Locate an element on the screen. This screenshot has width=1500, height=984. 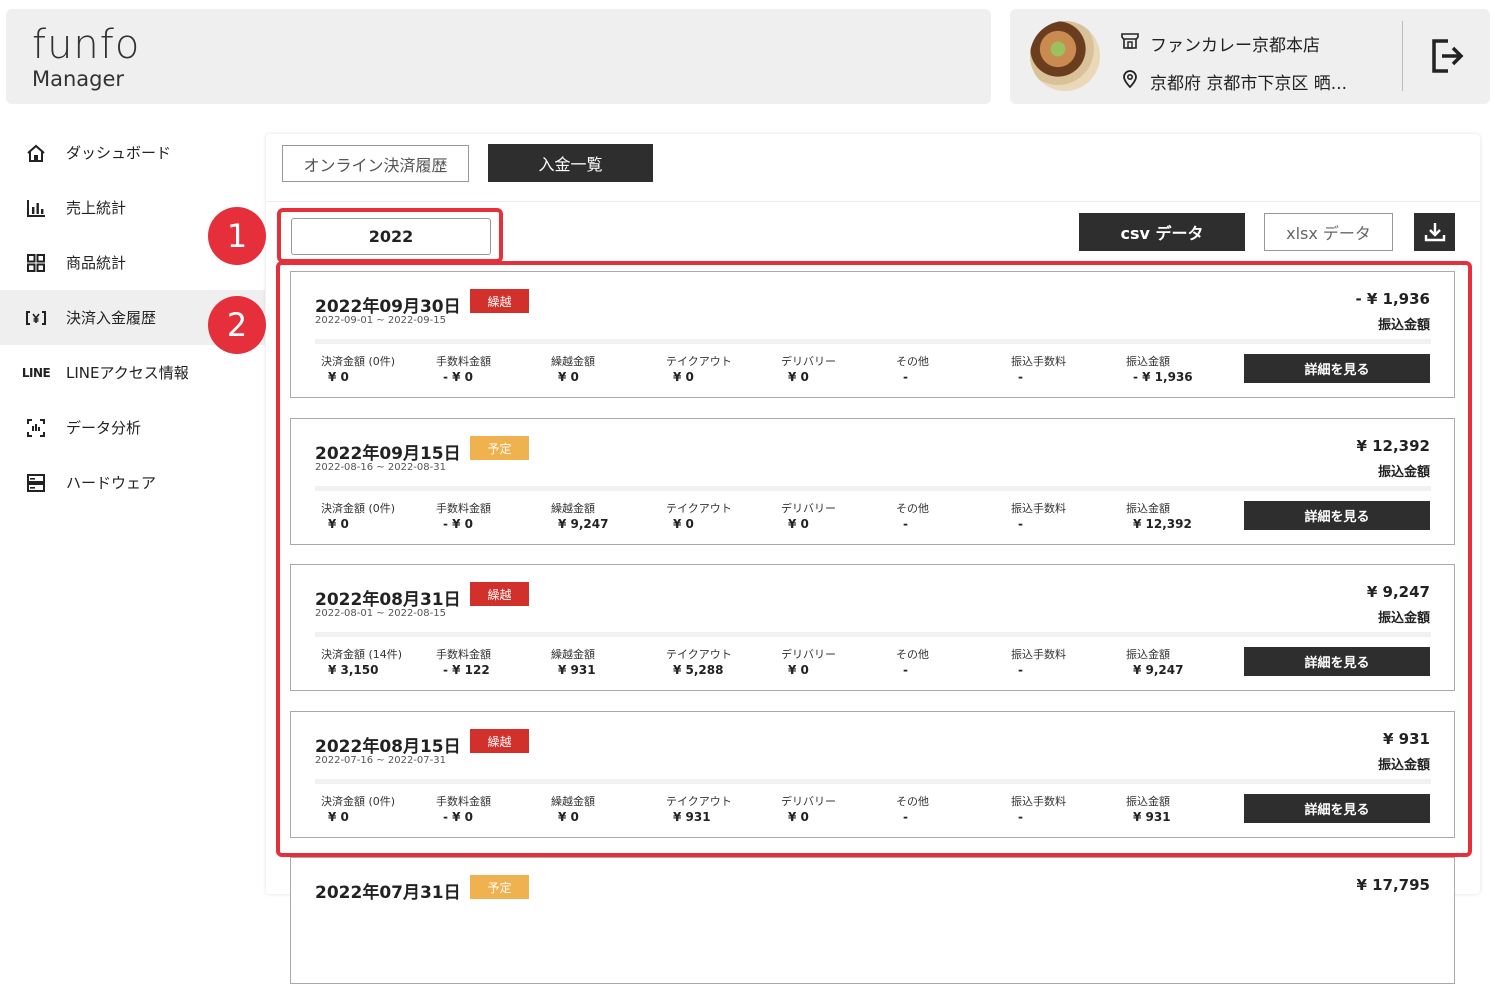
tab-online-payment-history: オンライン決済履歴 is located at coordinates (375, 163).